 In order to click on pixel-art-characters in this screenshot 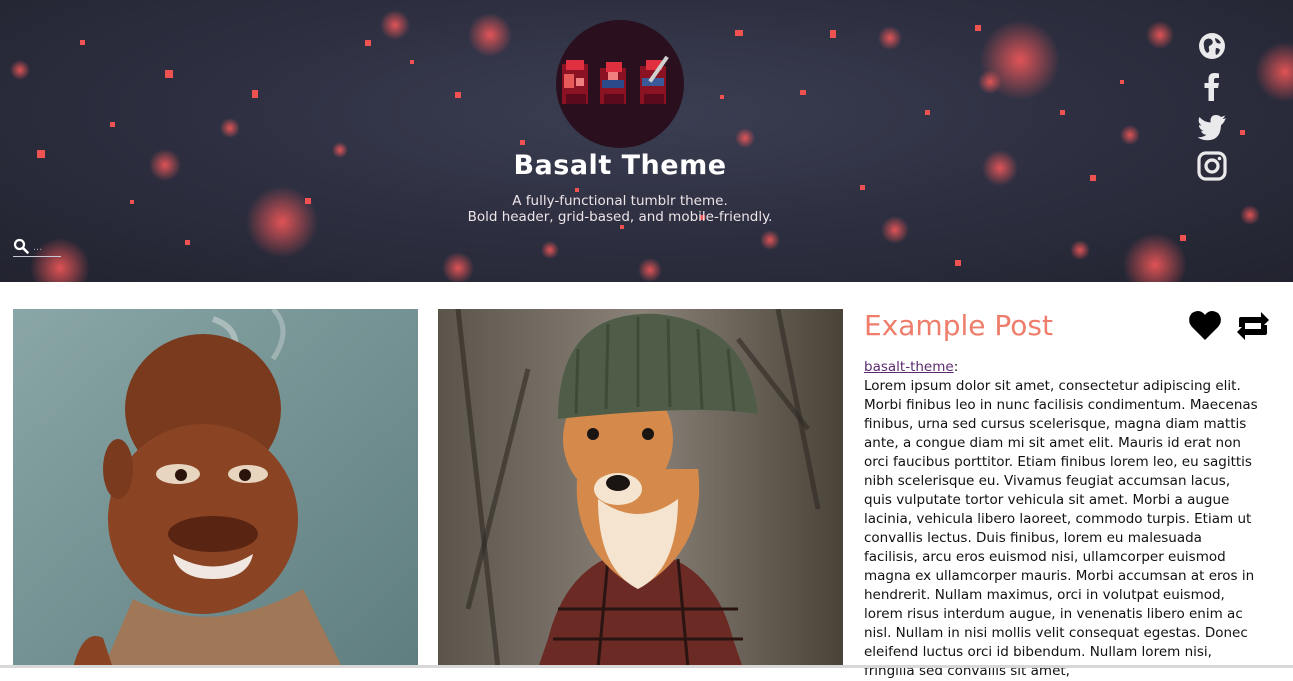, I will do `click(615, 79)`.